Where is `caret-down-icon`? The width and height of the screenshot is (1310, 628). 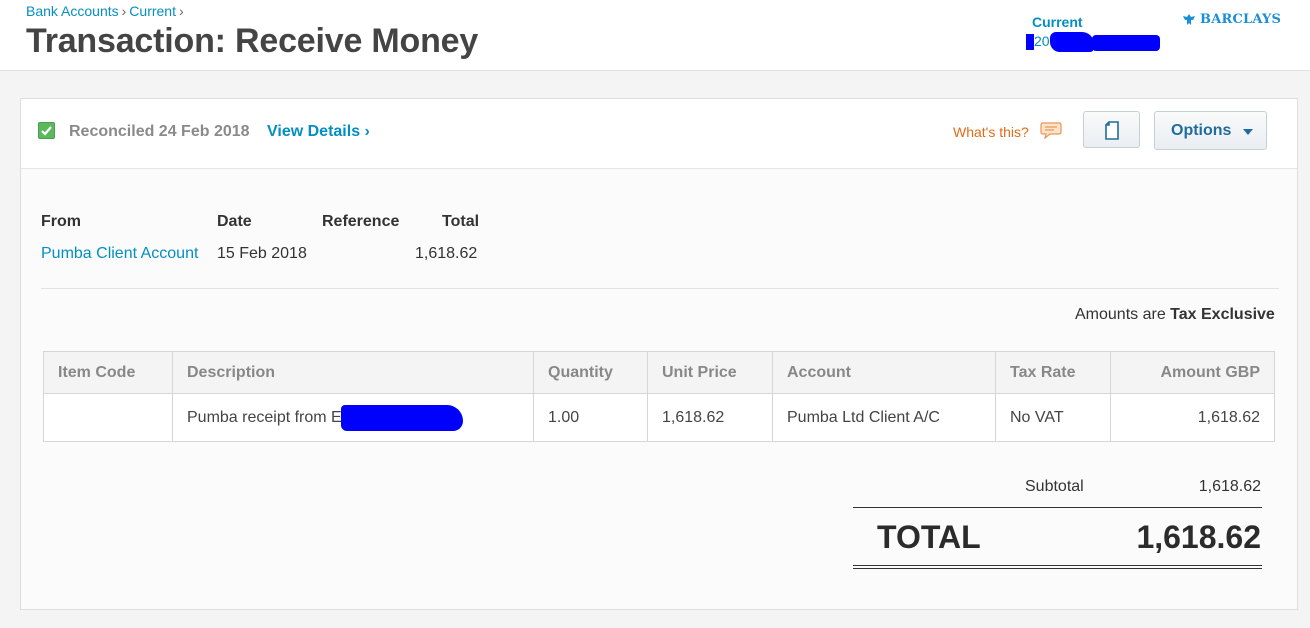
caret-down-icon is located at coordinates (1248, 132).